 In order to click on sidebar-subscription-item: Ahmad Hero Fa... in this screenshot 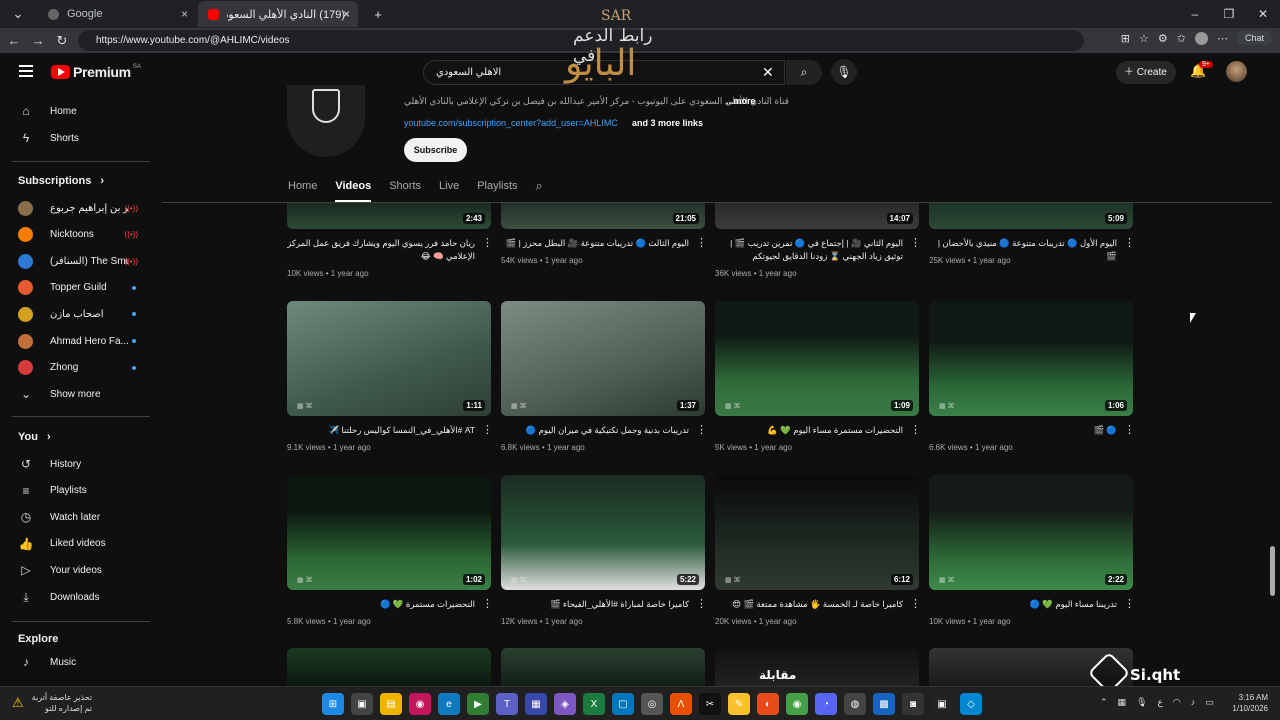, I will do `click(87, 341)`.